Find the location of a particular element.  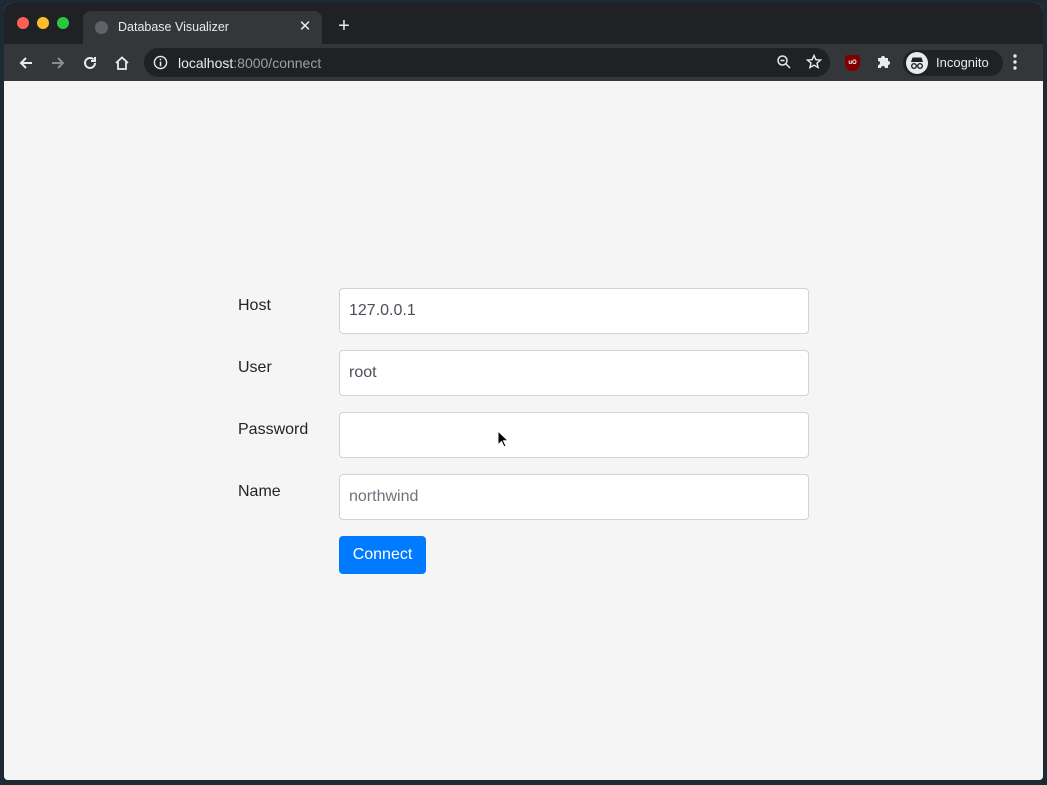

incognito-icon is located at coordinates (917, 63).